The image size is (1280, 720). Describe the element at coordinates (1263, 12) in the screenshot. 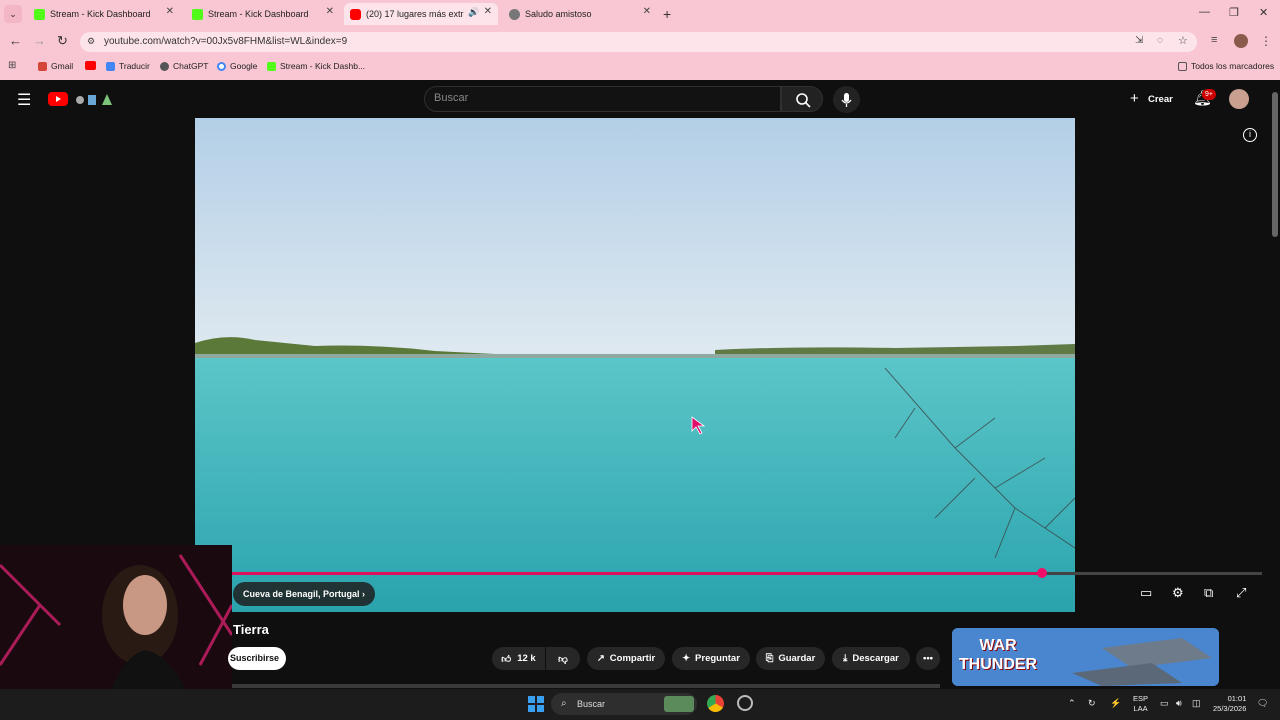

I see `close-window-button: ✕` at that location.